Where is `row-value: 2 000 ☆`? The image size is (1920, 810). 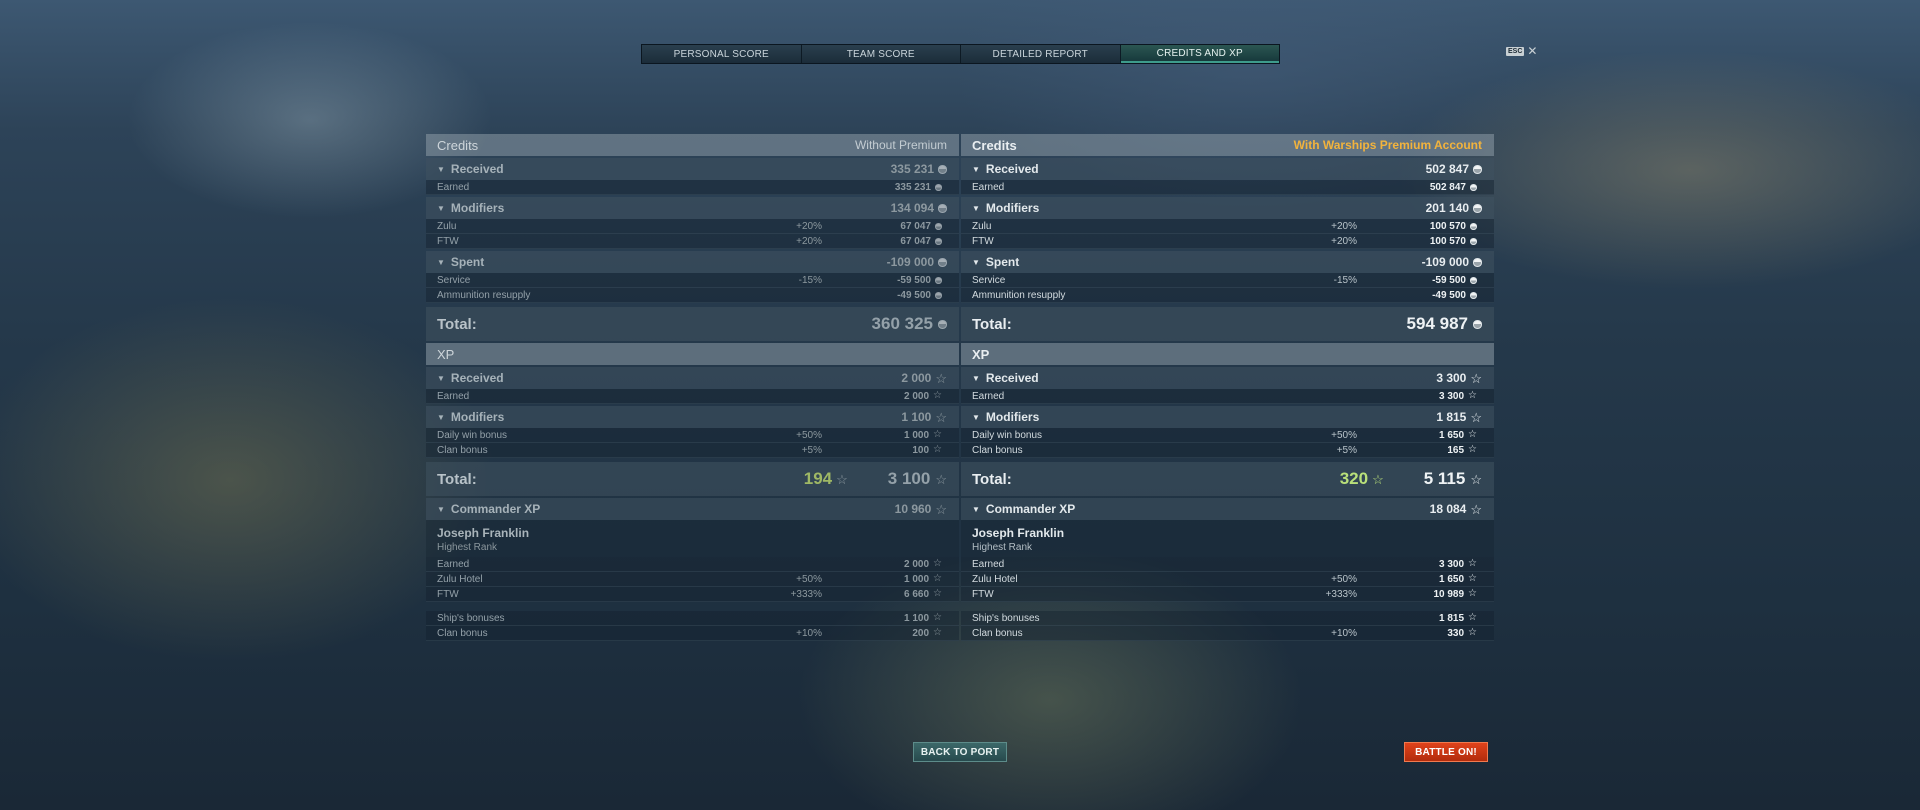 row-value: 2 000 ☆ is located at coordinates (882, 396).